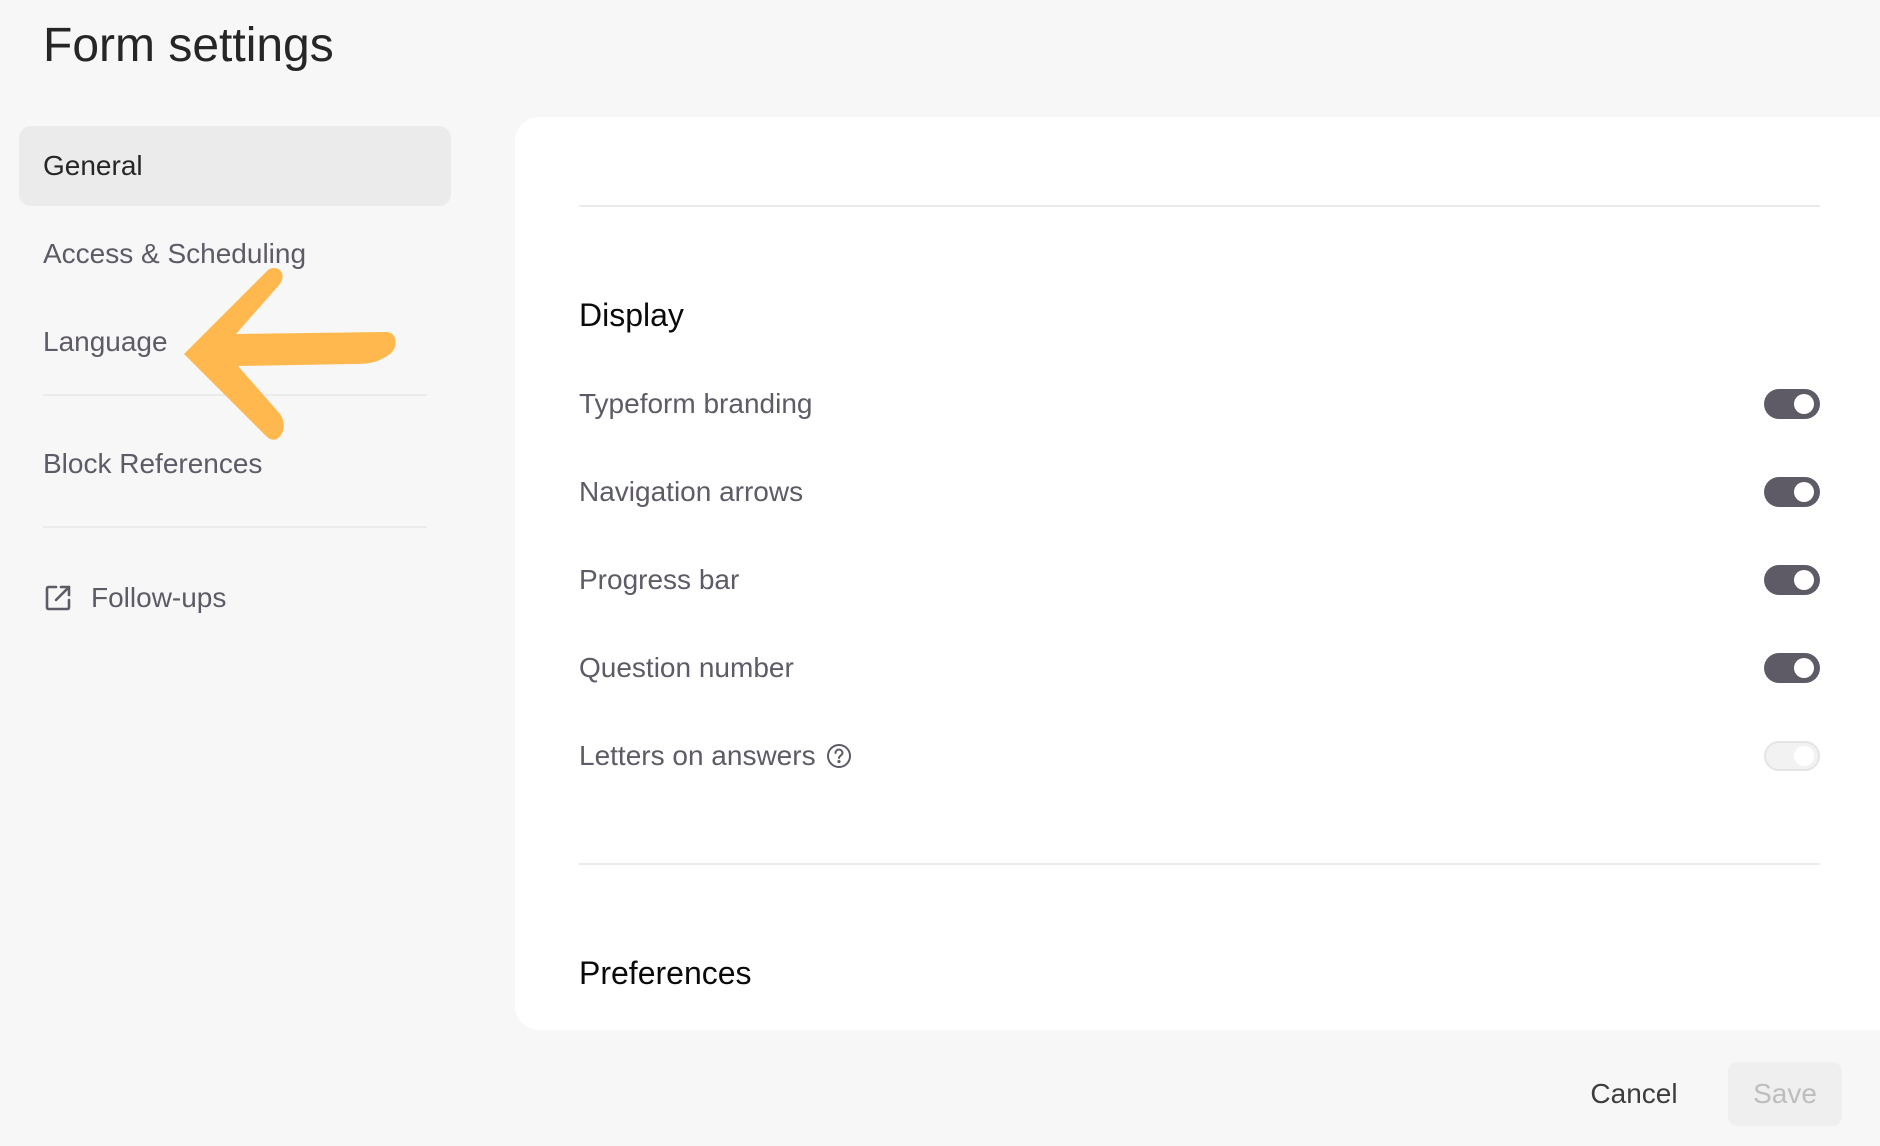 The image size is (1880, 1146). Describe the element at coordinates (1792, 668) in the screenshot. I see `question-number-toggle` at that location.